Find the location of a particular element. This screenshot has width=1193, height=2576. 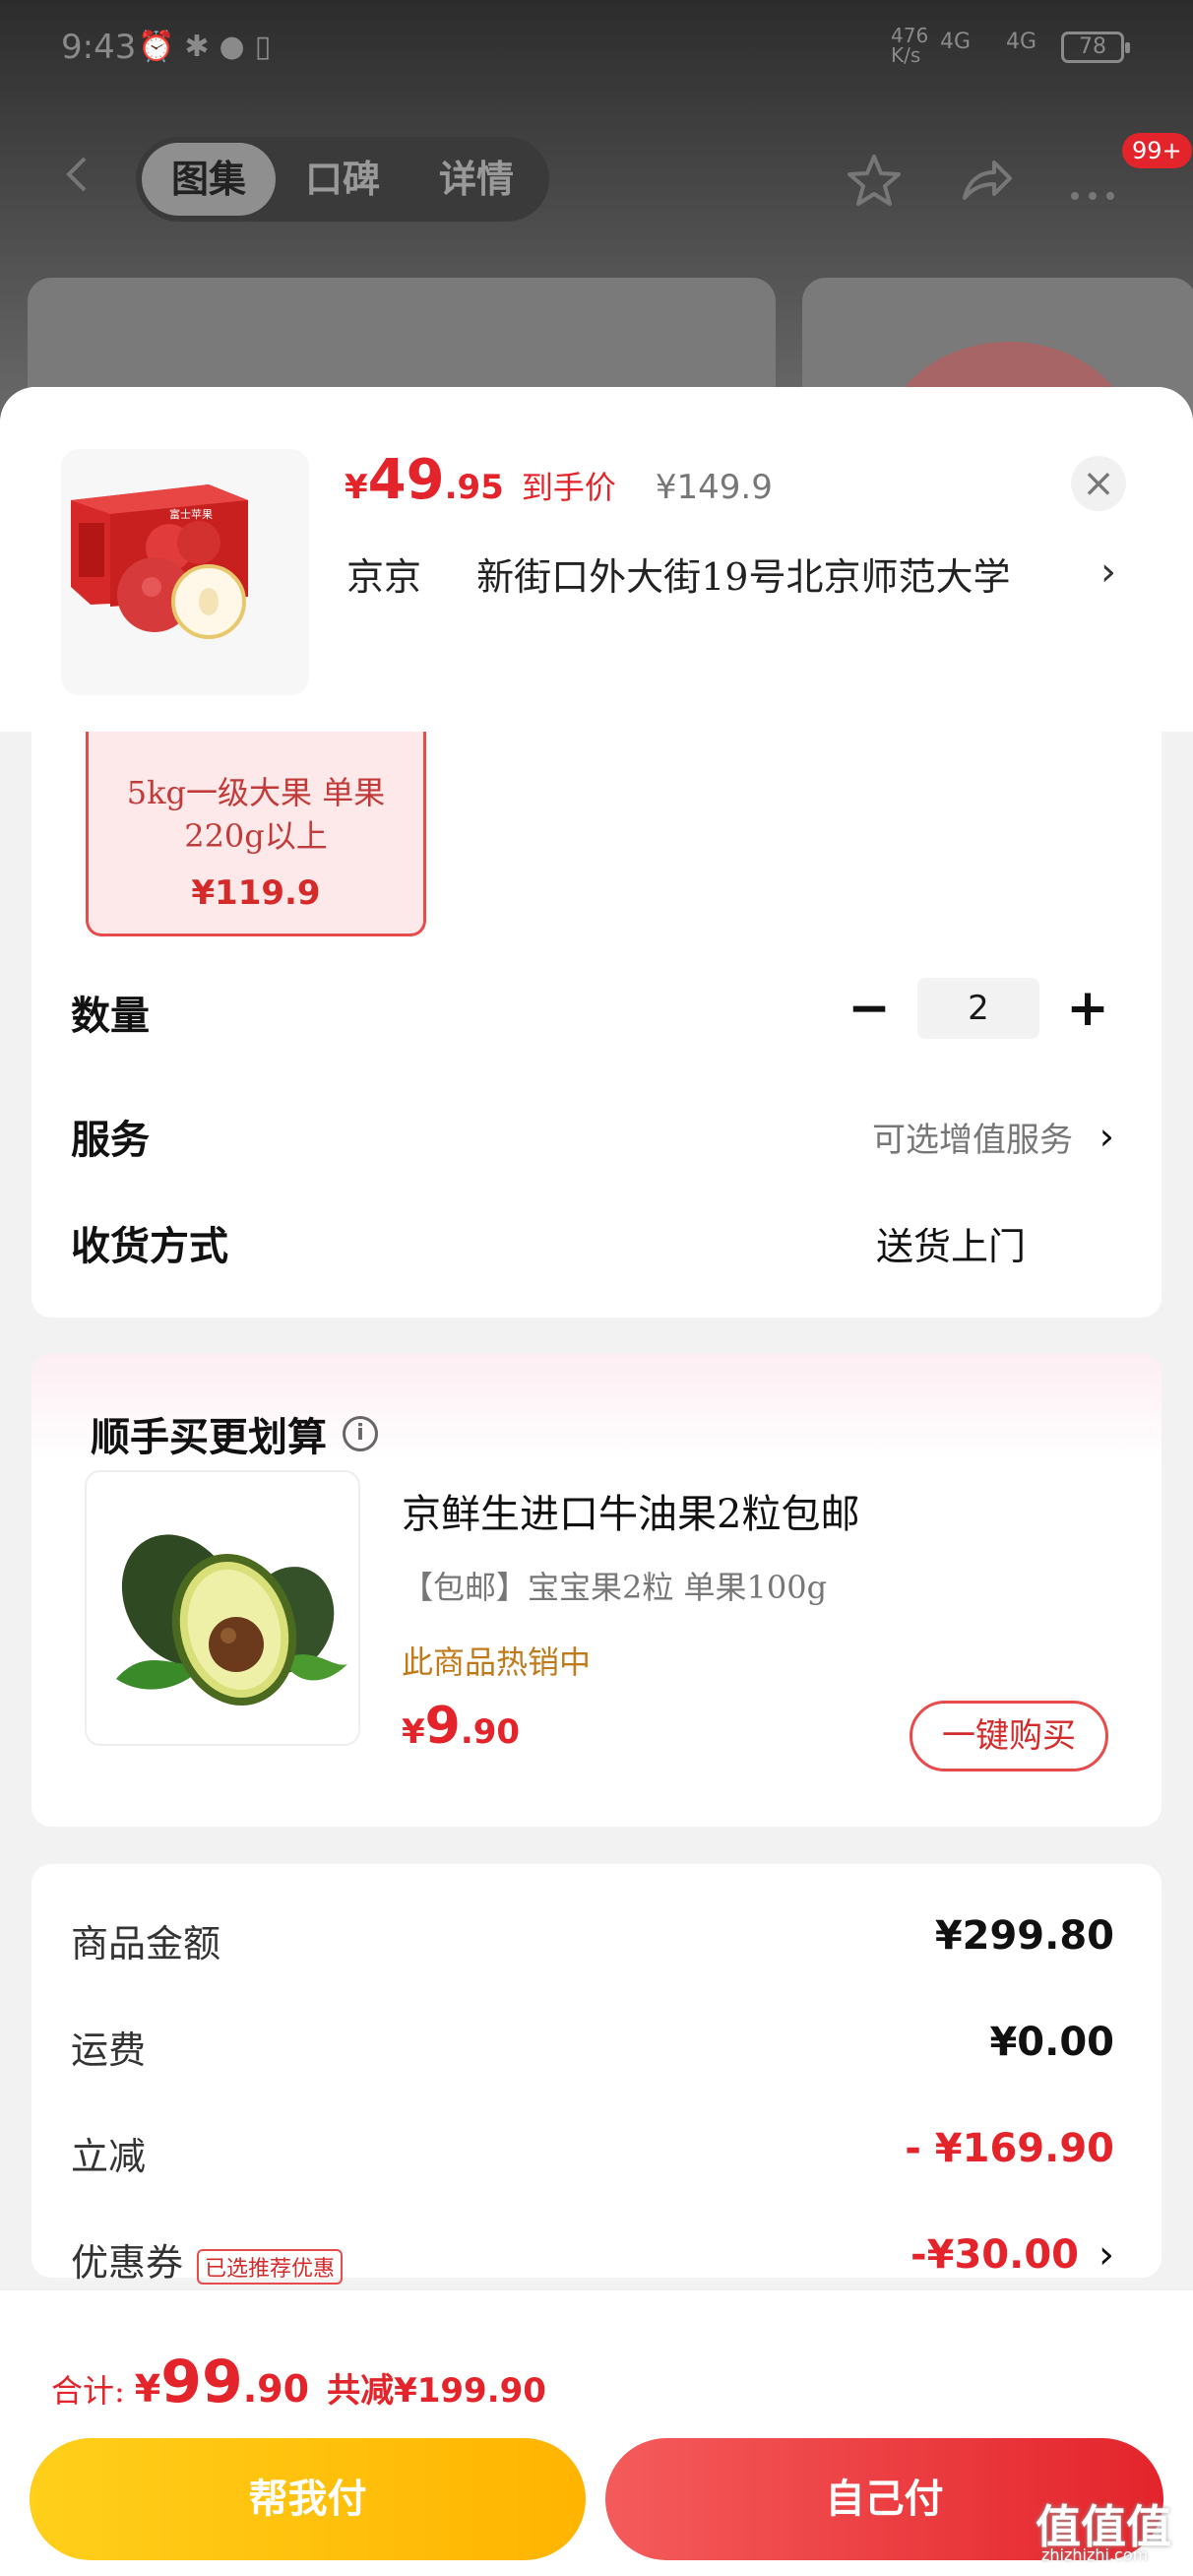

total-line: 合计: ¥ 99 .90 共减¥199.90 is located at coordinates (298, 2382).